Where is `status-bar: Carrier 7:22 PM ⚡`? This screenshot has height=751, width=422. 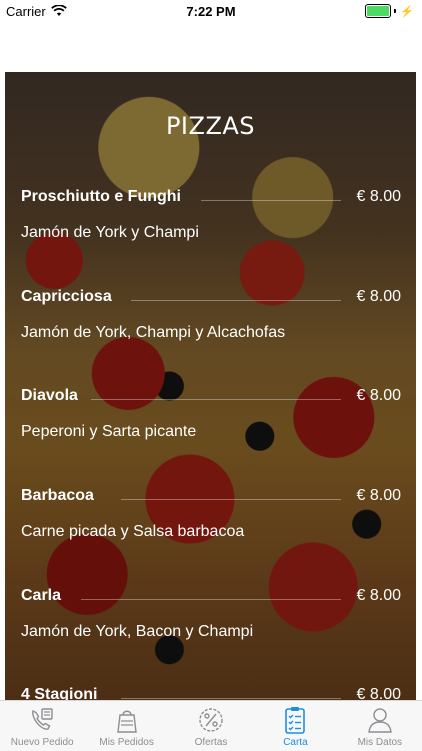
status-bar: Carrier 7:22 PM ⚡ is located at coordinates (211, 11).